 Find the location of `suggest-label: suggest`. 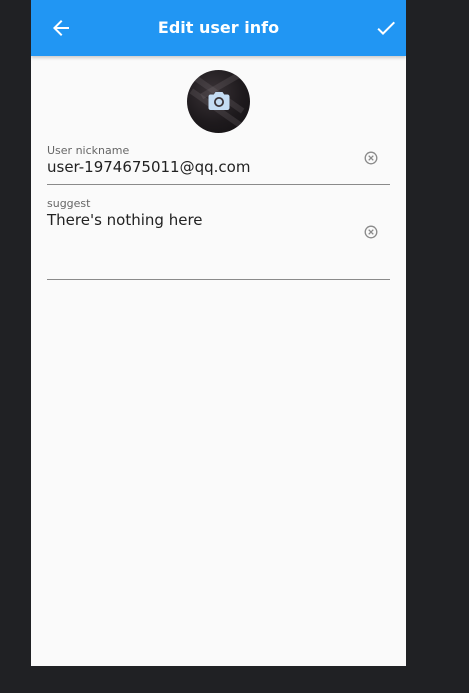

suggest-label: suggest is located at coordinates (69, 203).